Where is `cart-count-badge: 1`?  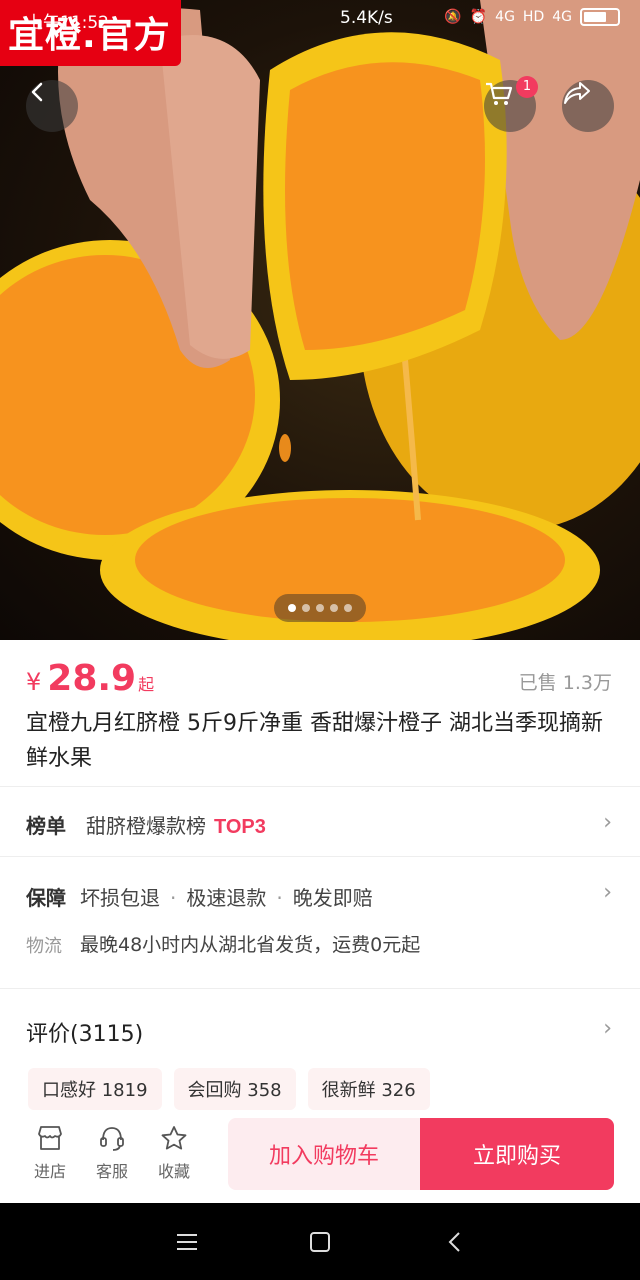
cart-count-badge: 1 is located at coordinates (527, 87).